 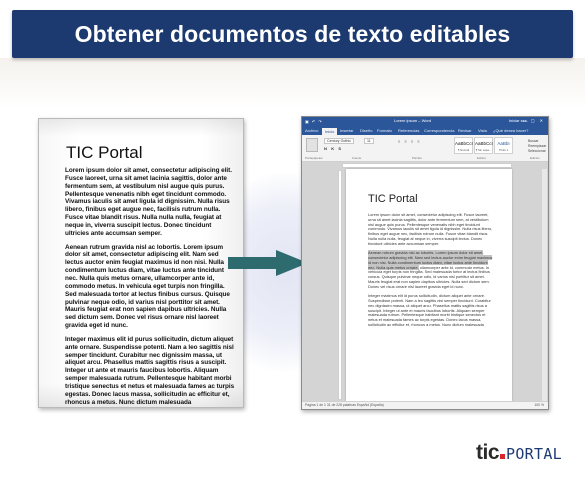 I want to click on style-name: ¶ Normal, so click(x=463, y=150).